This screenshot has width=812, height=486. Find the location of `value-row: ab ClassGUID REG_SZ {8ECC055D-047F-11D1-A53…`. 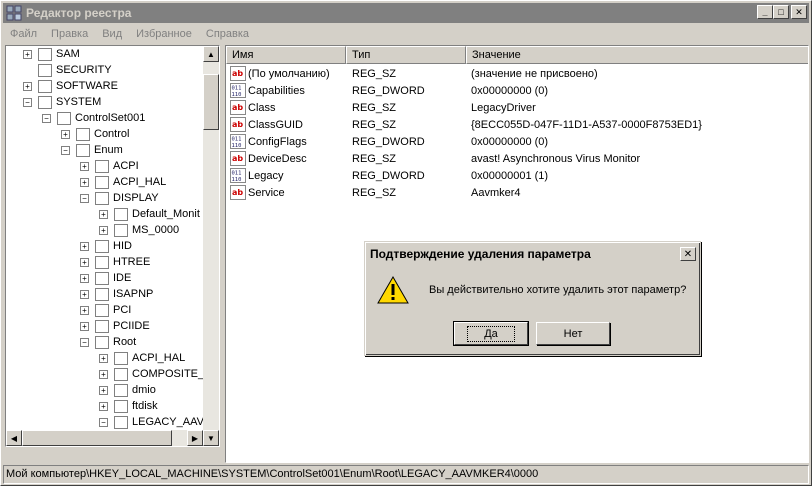

value-row: ab ClassGUID REG_SZ {8ECC055D-047F-11D1-A53… is located at coordinates (517, 124).